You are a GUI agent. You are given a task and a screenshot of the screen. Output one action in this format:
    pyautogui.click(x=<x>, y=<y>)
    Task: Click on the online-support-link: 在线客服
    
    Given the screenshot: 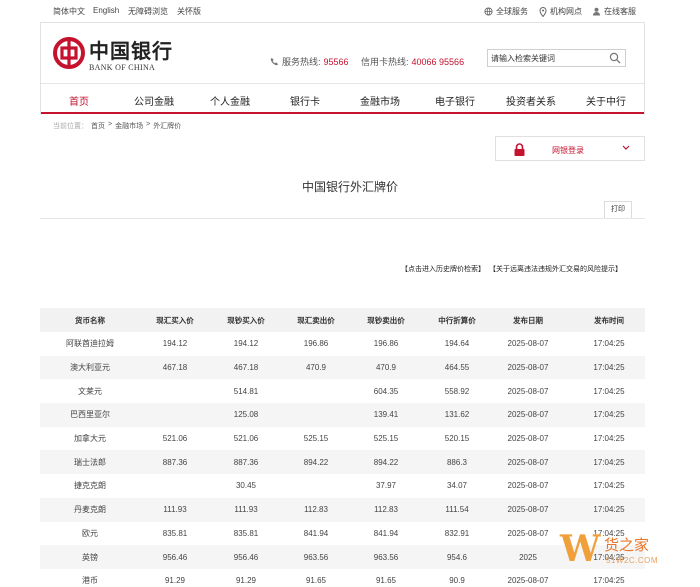 What is the action you would take?
    pyautogui.click(x=614, y=11)
    